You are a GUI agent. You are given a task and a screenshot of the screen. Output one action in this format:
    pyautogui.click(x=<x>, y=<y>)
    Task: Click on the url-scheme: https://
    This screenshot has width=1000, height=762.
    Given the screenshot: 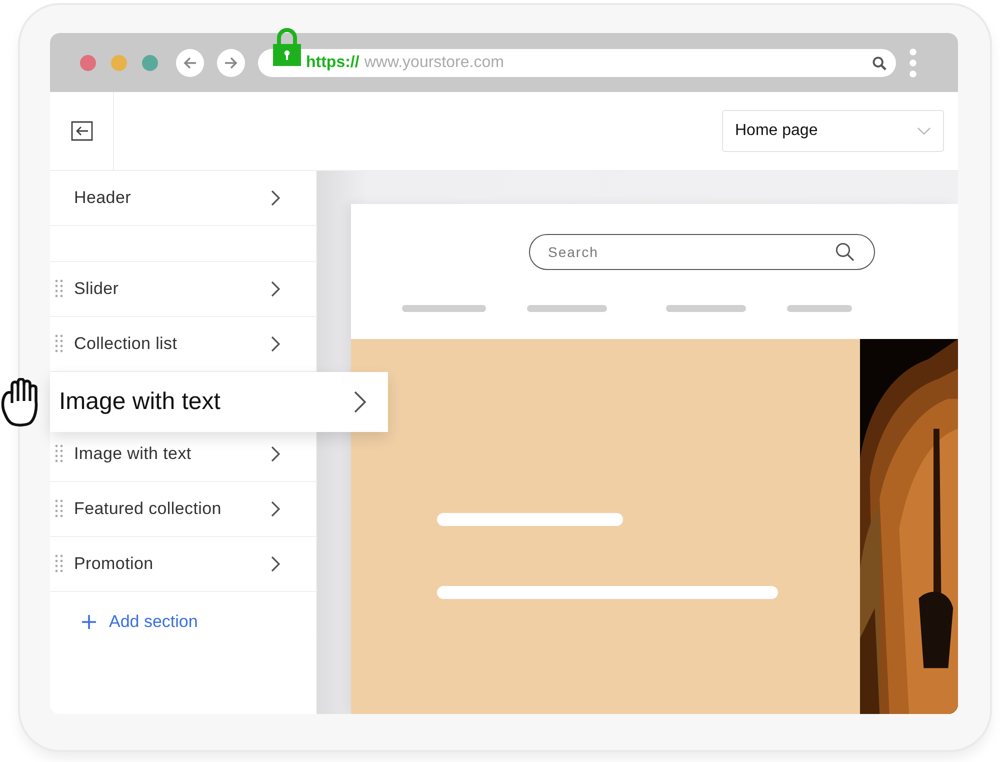 What is the action you would take?
    pyautogui.click(x=333, y=63)
    